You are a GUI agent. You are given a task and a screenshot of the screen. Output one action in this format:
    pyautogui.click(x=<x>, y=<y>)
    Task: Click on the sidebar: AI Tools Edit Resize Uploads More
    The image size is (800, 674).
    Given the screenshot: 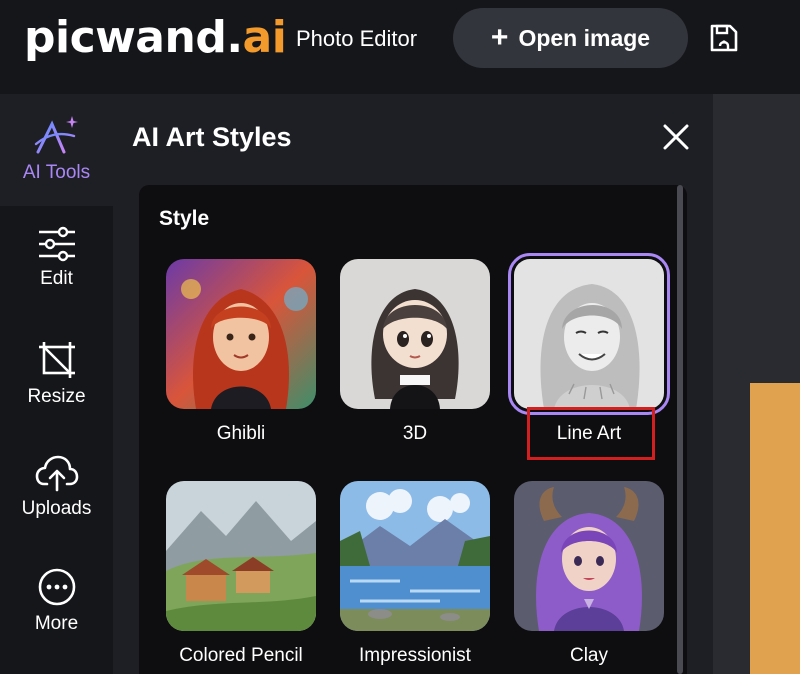 What is the action you would take?
    pyautogui.click(x=56, y=384)
    